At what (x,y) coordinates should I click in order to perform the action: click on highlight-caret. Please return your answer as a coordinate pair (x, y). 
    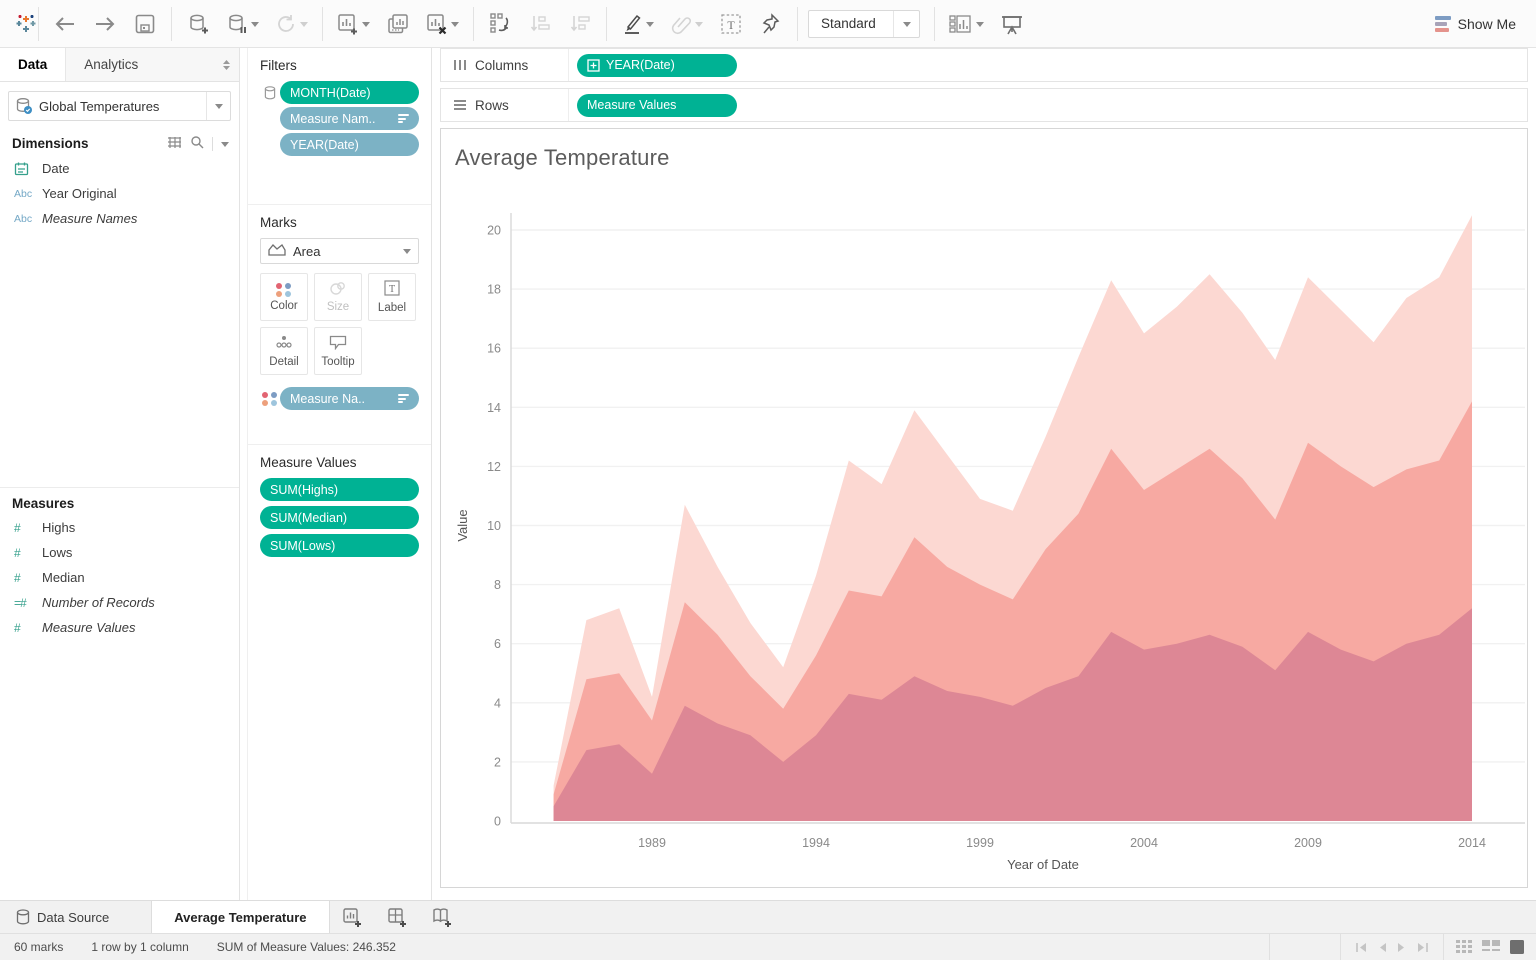
    Looking at the image, I should click on (650, 26).